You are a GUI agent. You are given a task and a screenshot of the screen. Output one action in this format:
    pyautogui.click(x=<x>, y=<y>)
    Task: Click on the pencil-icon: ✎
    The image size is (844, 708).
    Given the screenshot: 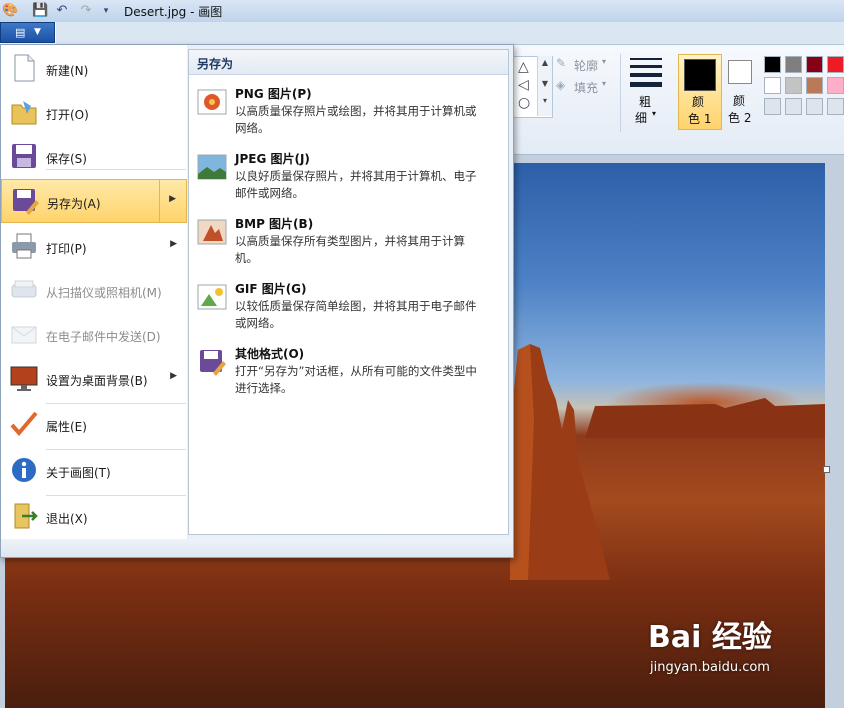 What is the action you would take?
    pyautogui.click(x=561, y=63)
    